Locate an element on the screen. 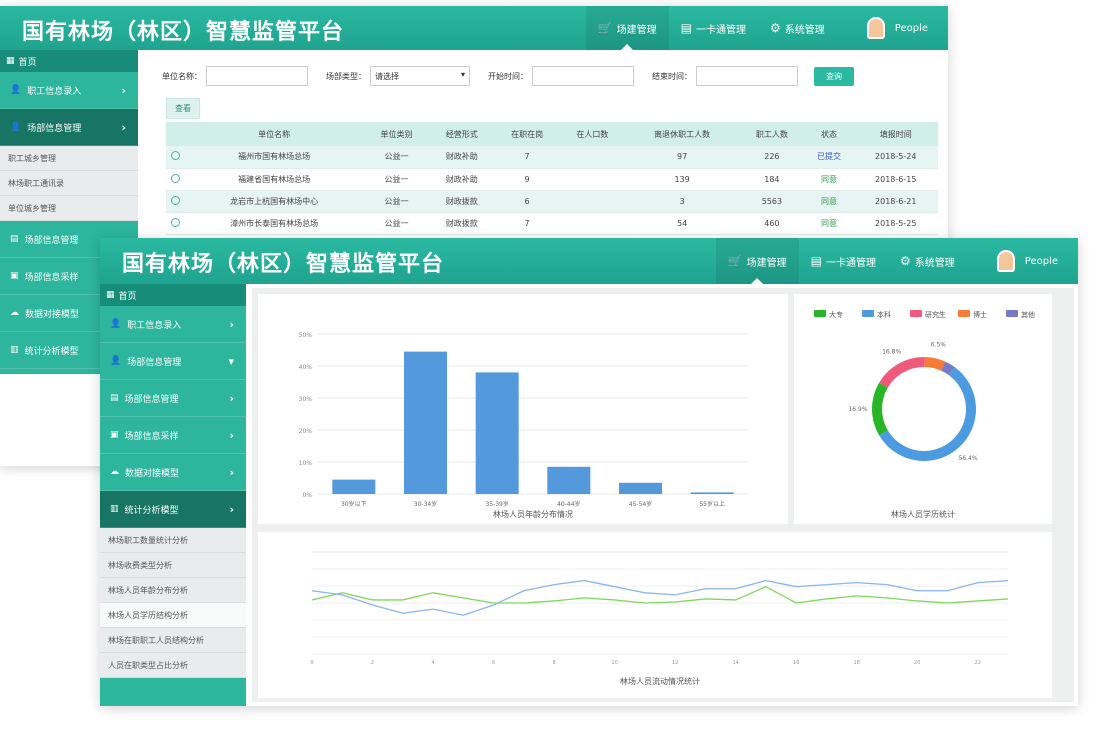 Image resolution: width=1108 pixels, height=740 pixels. table-row: 福州市国有林场总场 公益一 财政补助 7 97 226 已提交 2018-5-24 is located at coordinates (552, 157).